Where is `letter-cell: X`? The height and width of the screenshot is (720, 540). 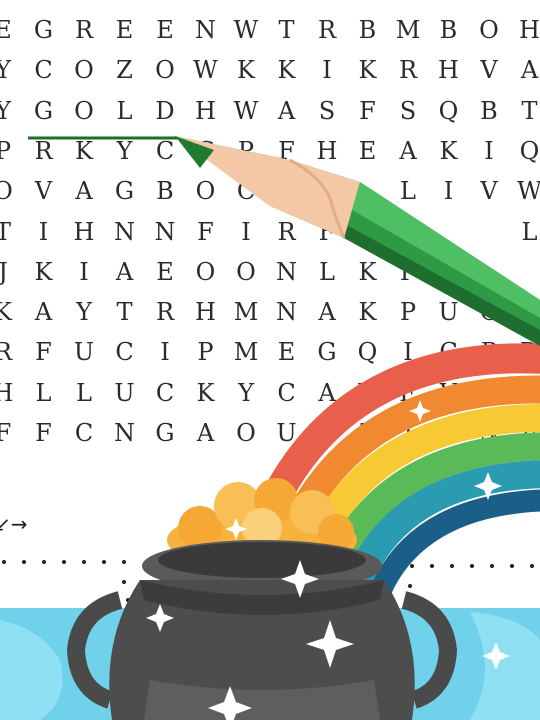
letter-cell: X is located at coordinates (449, 433).